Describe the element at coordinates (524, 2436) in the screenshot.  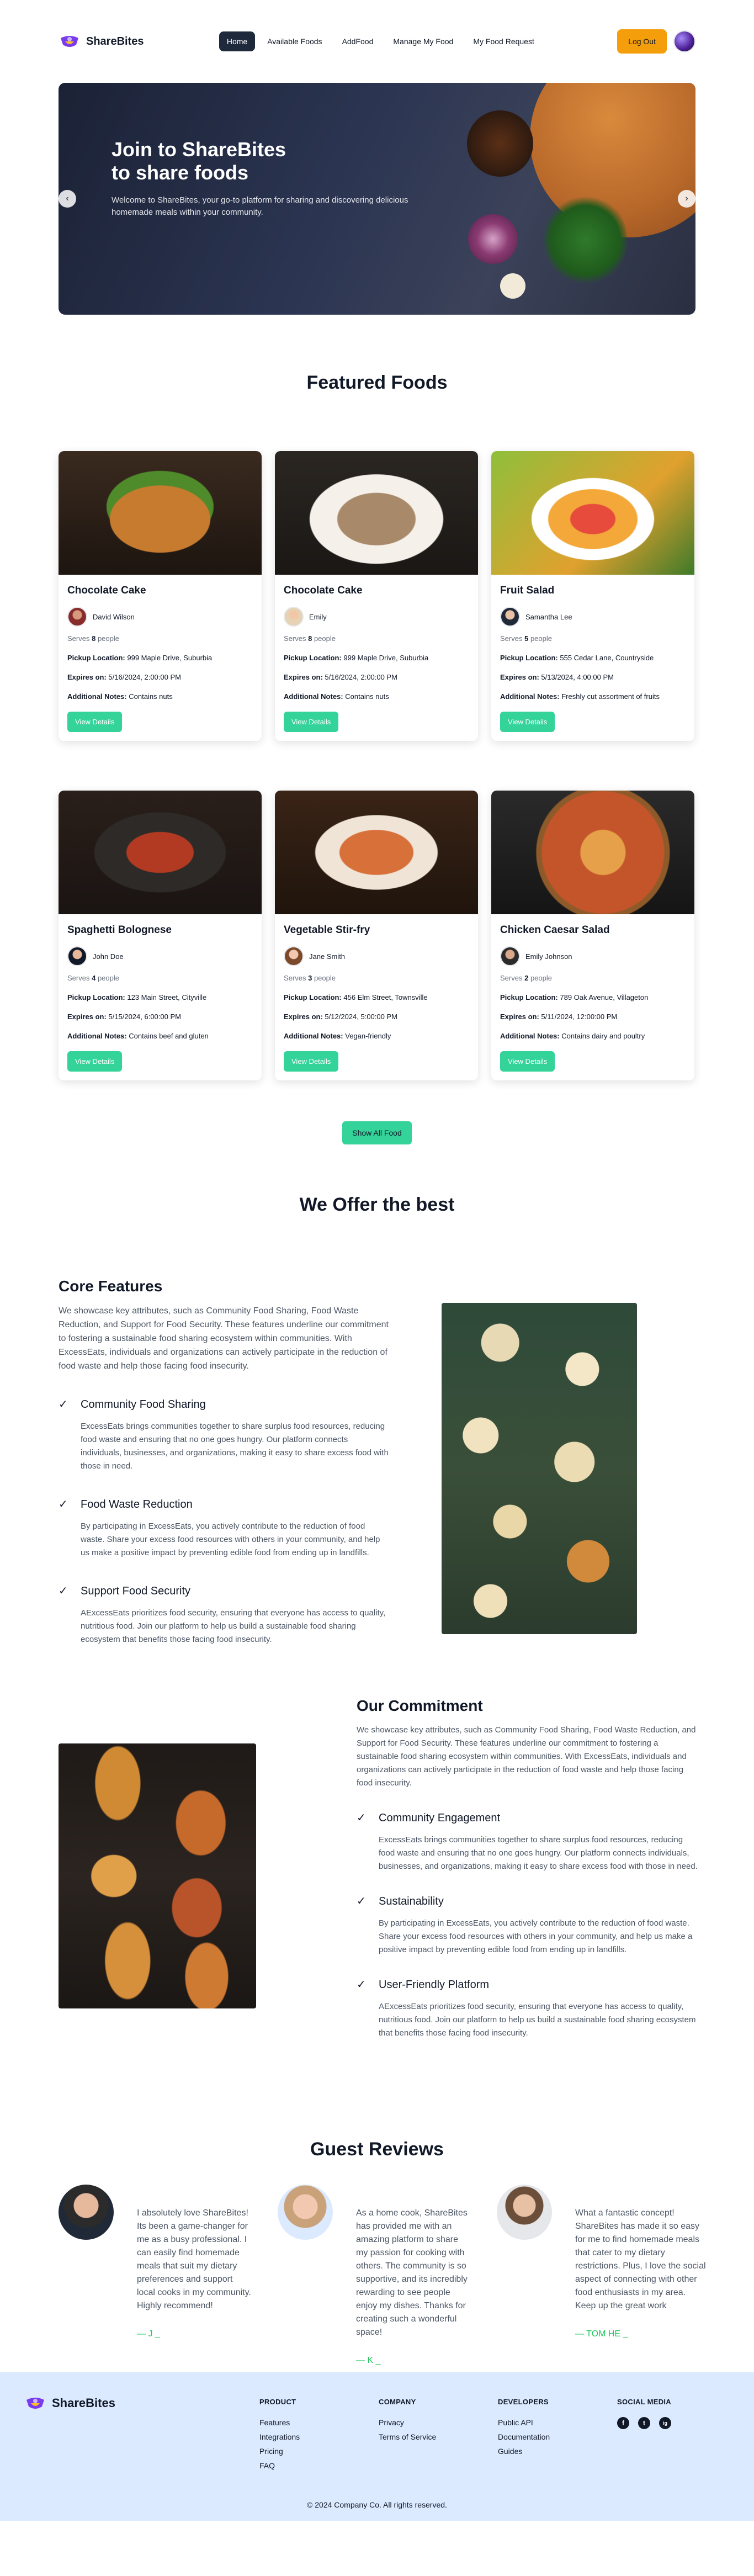
I see `footer-link-documentation: Documentation` at that location.